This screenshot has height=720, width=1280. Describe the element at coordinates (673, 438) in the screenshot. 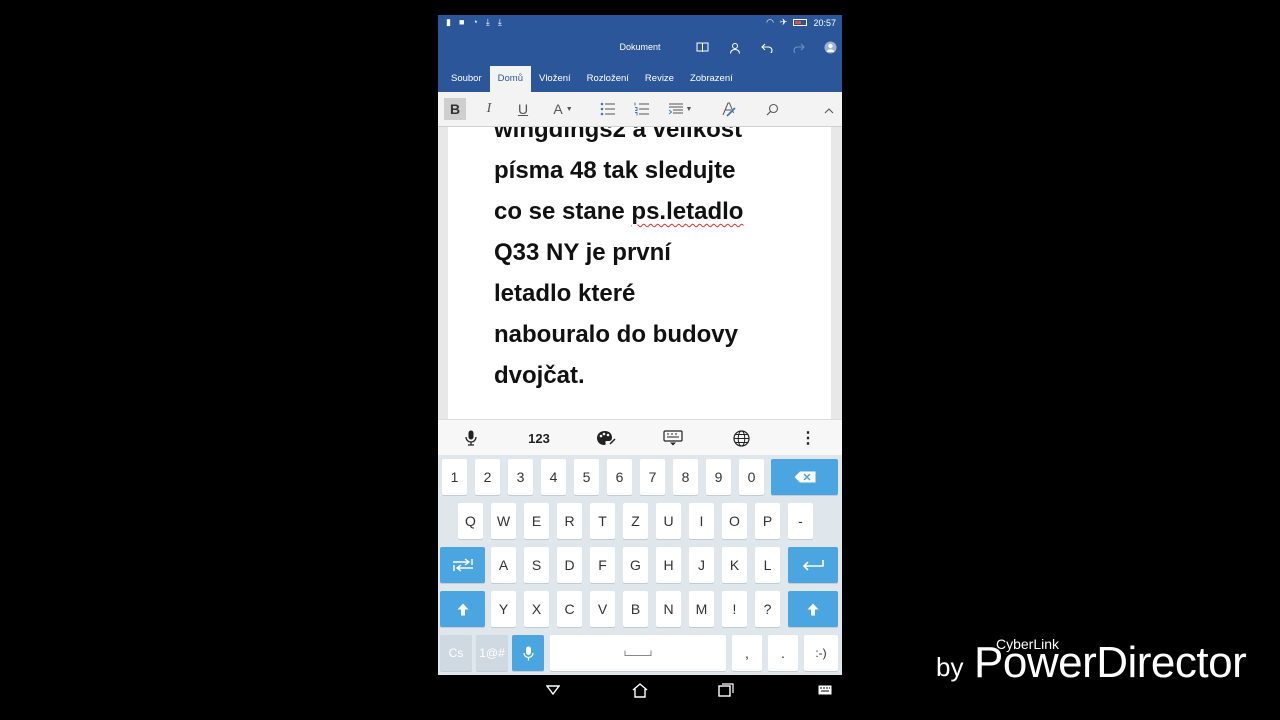

I see `hide-keyboard-button` at that location.